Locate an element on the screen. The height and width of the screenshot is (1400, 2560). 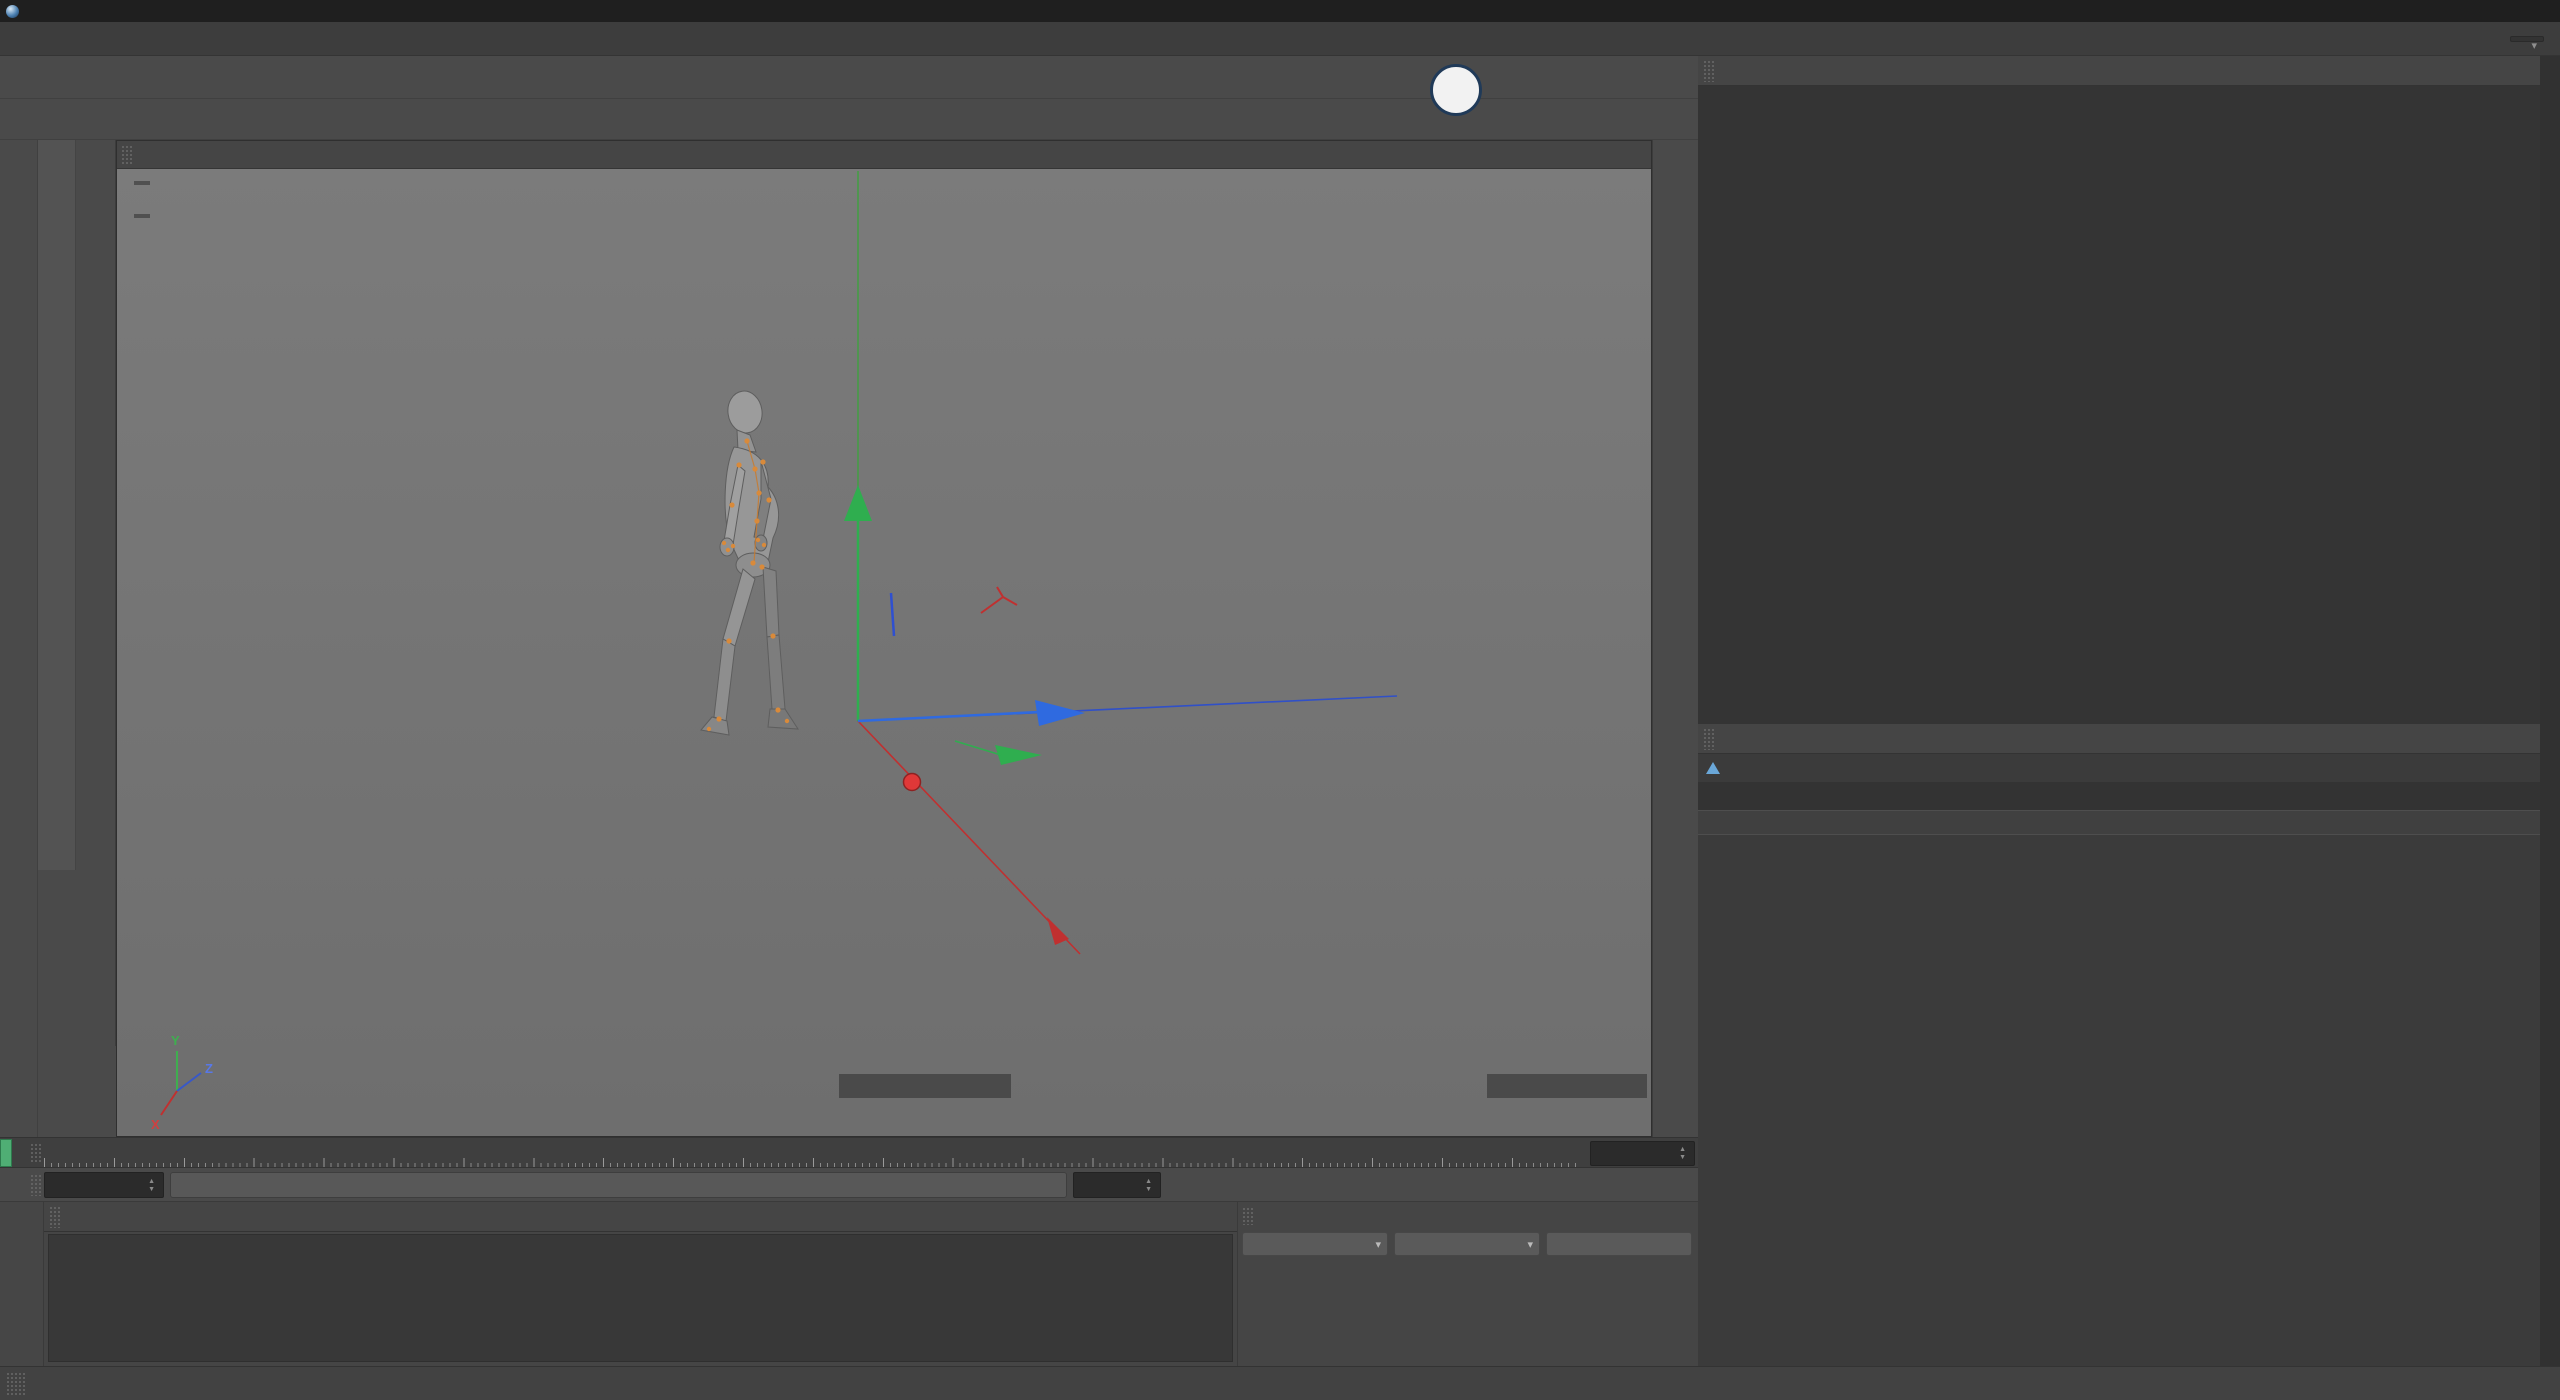
current-frame-field: ▲ ▼ is located at coordinates (1642, 1153).